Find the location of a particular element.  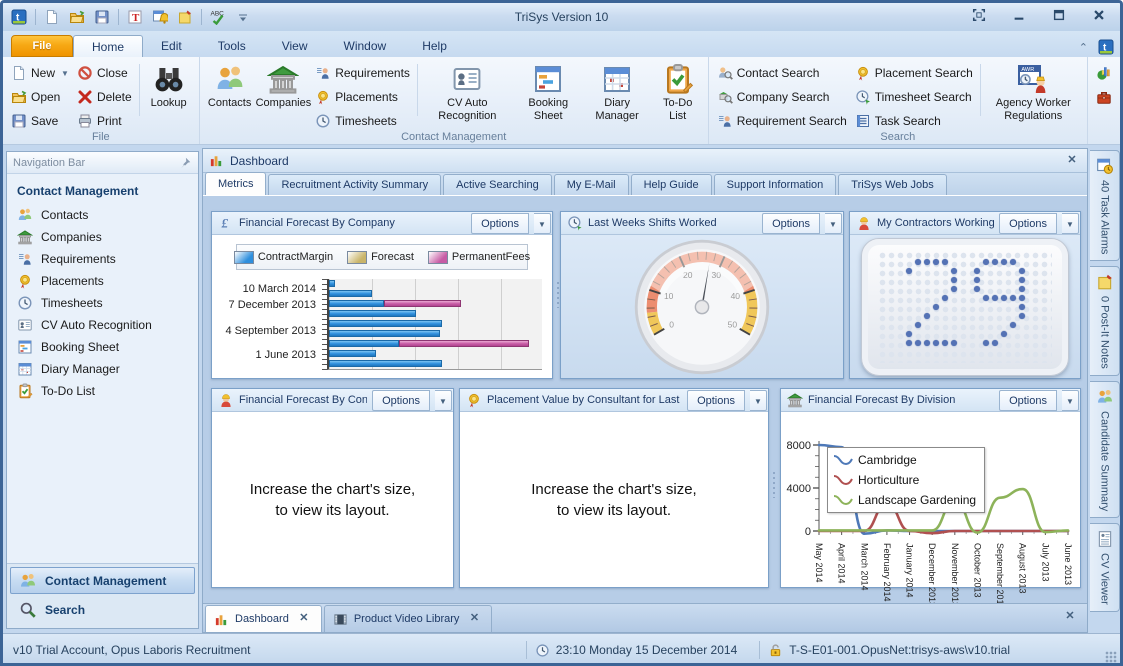

qat-new-document is located at coordinates (52, 17).